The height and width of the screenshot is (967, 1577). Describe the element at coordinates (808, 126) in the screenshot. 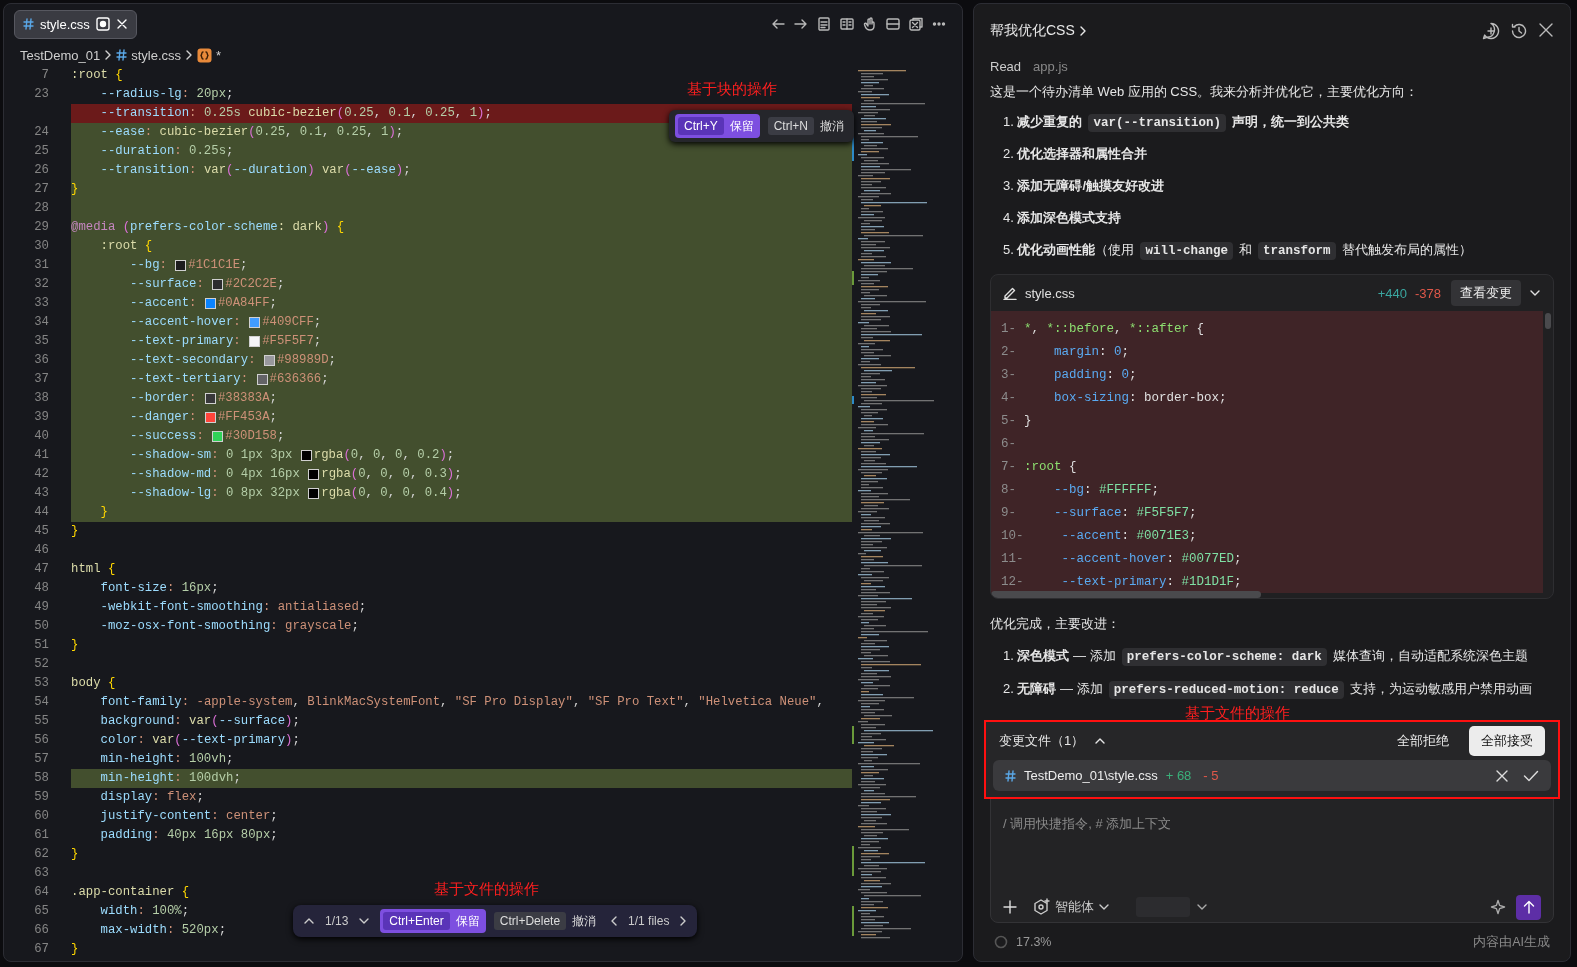

I see `undo-button: Ctrl+N 撤消` at that location.